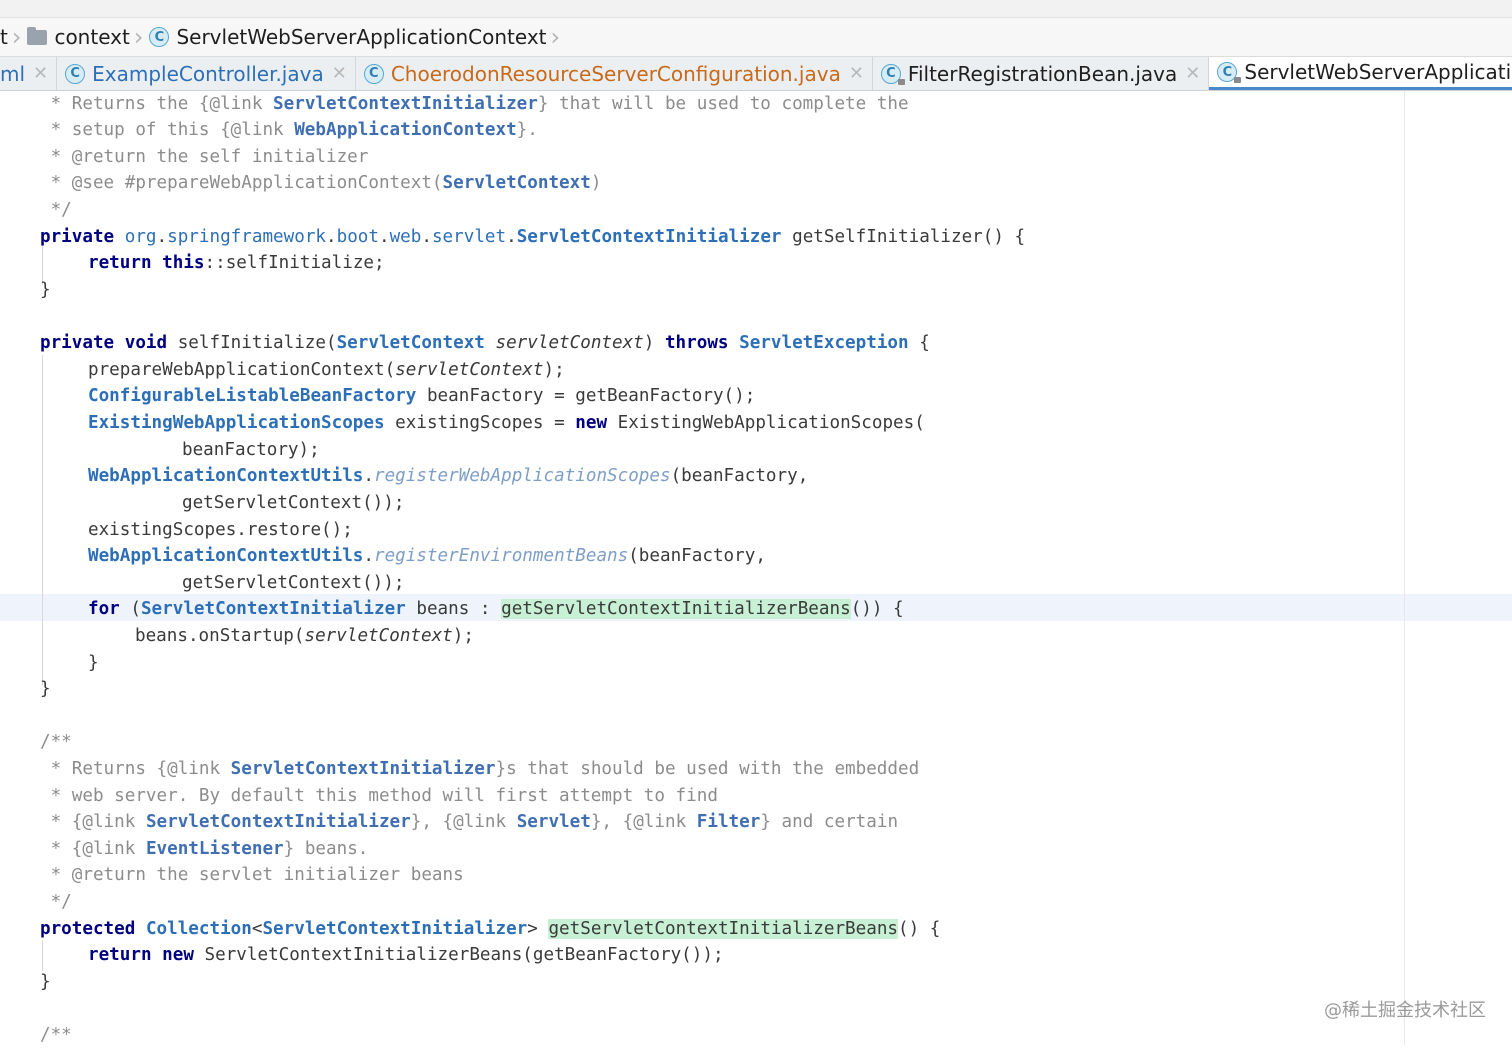 This screenshot has width=1512, height=1048. I want to click on tab-filter-registration-bean: C FilterRegistrationBean.java ✕, so click(1041, 73).